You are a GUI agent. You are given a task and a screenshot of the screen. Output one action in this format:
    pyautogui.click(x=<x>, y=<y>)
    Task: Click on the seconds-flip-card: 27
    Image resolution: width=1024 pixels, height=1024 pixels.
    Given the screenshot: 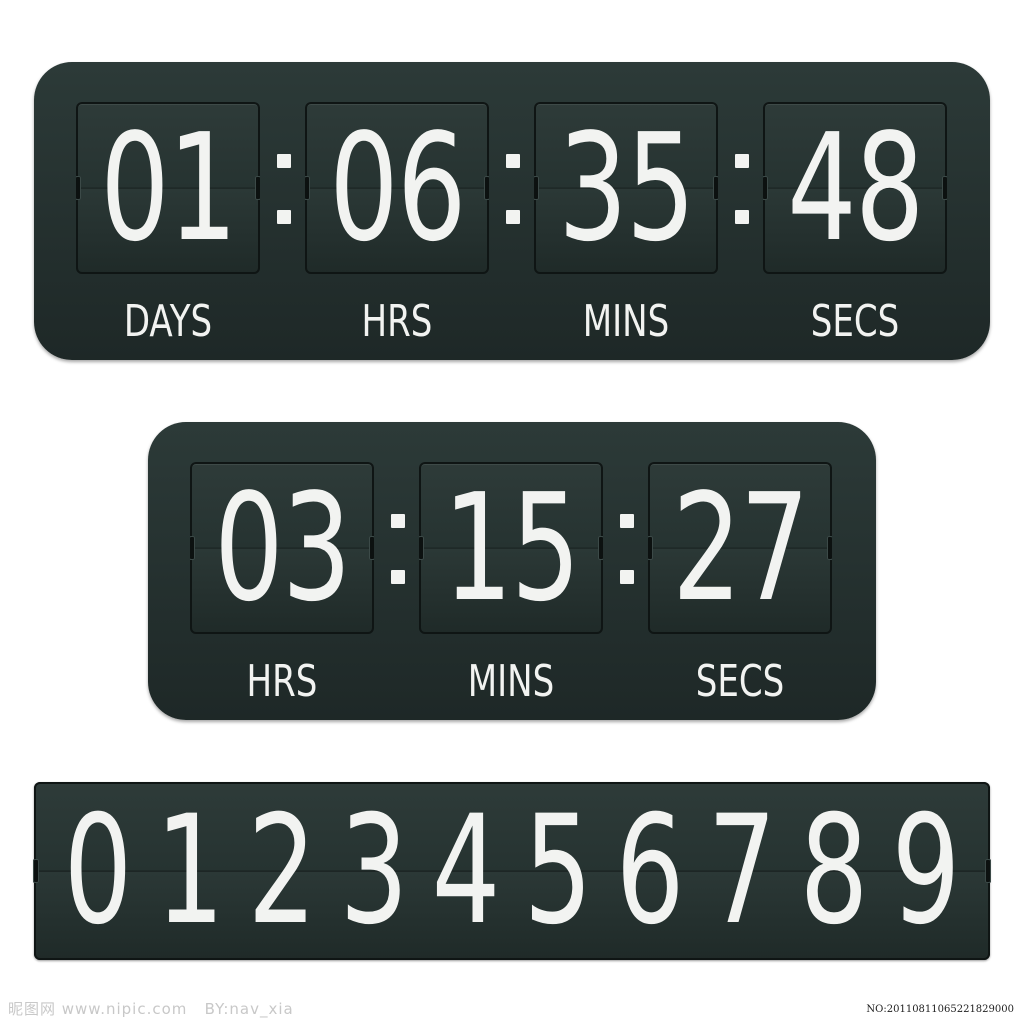 What is the action you would take?
    pyautogui.click(x=740, y=548)
    